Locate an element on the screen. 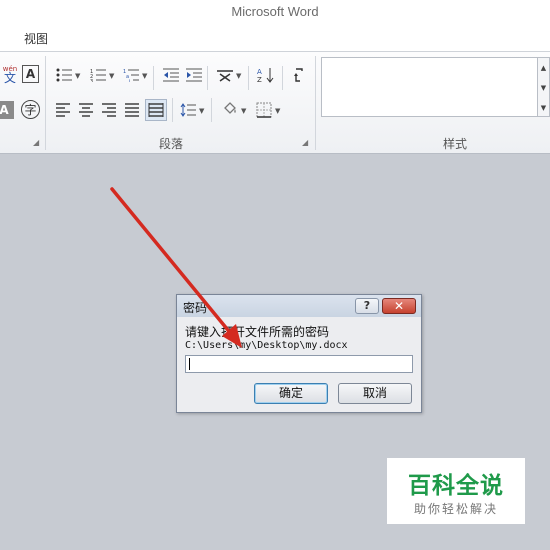 This screenshot has height=550, width=550. enclose-characters-button: 字 is located at coordinates (30, 109).